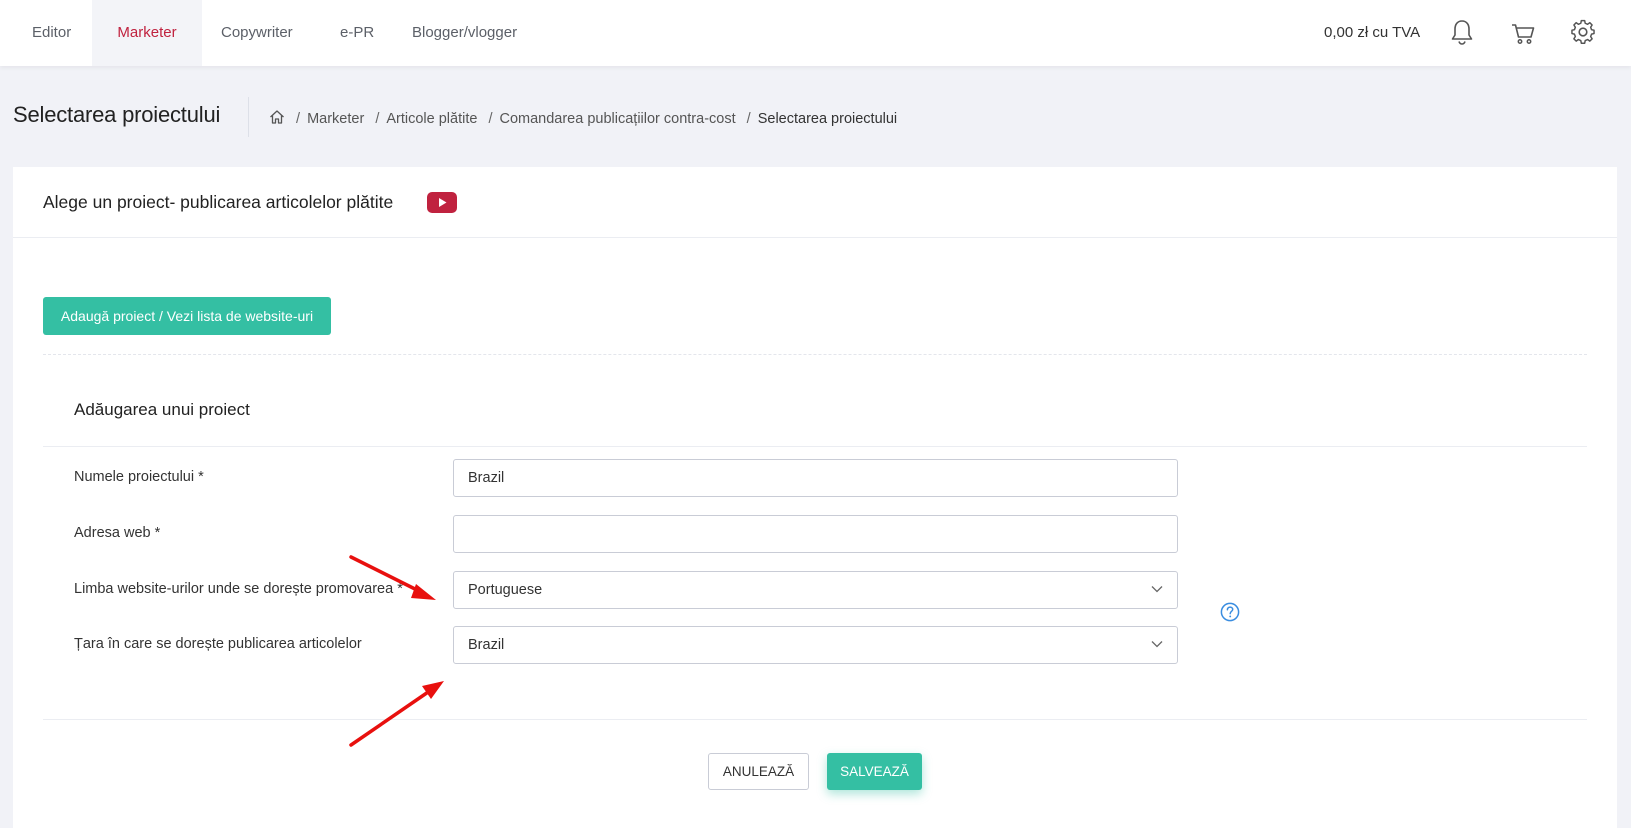 The image size is (1631, 828). What do you see at coordinates (442, 202) in the screenshot?
I see `youtube-icon` at bounding box center [442, 202].